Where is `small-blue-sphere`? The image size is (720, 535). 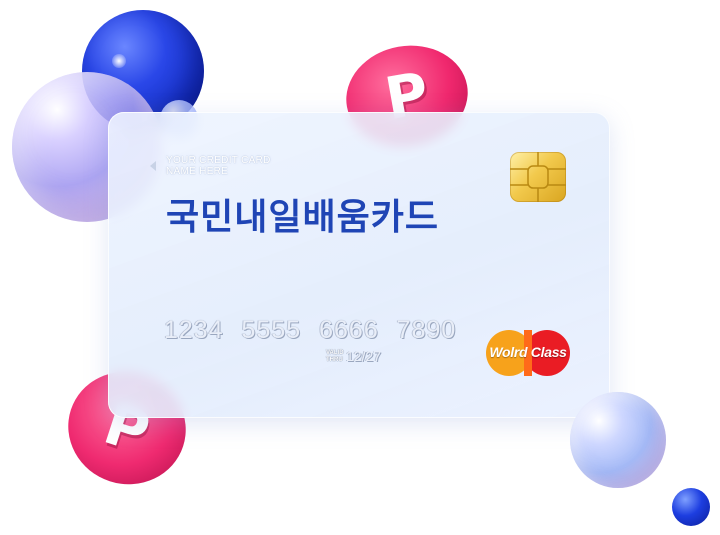
small-blue-sphere is located at coordinates (691, 507).